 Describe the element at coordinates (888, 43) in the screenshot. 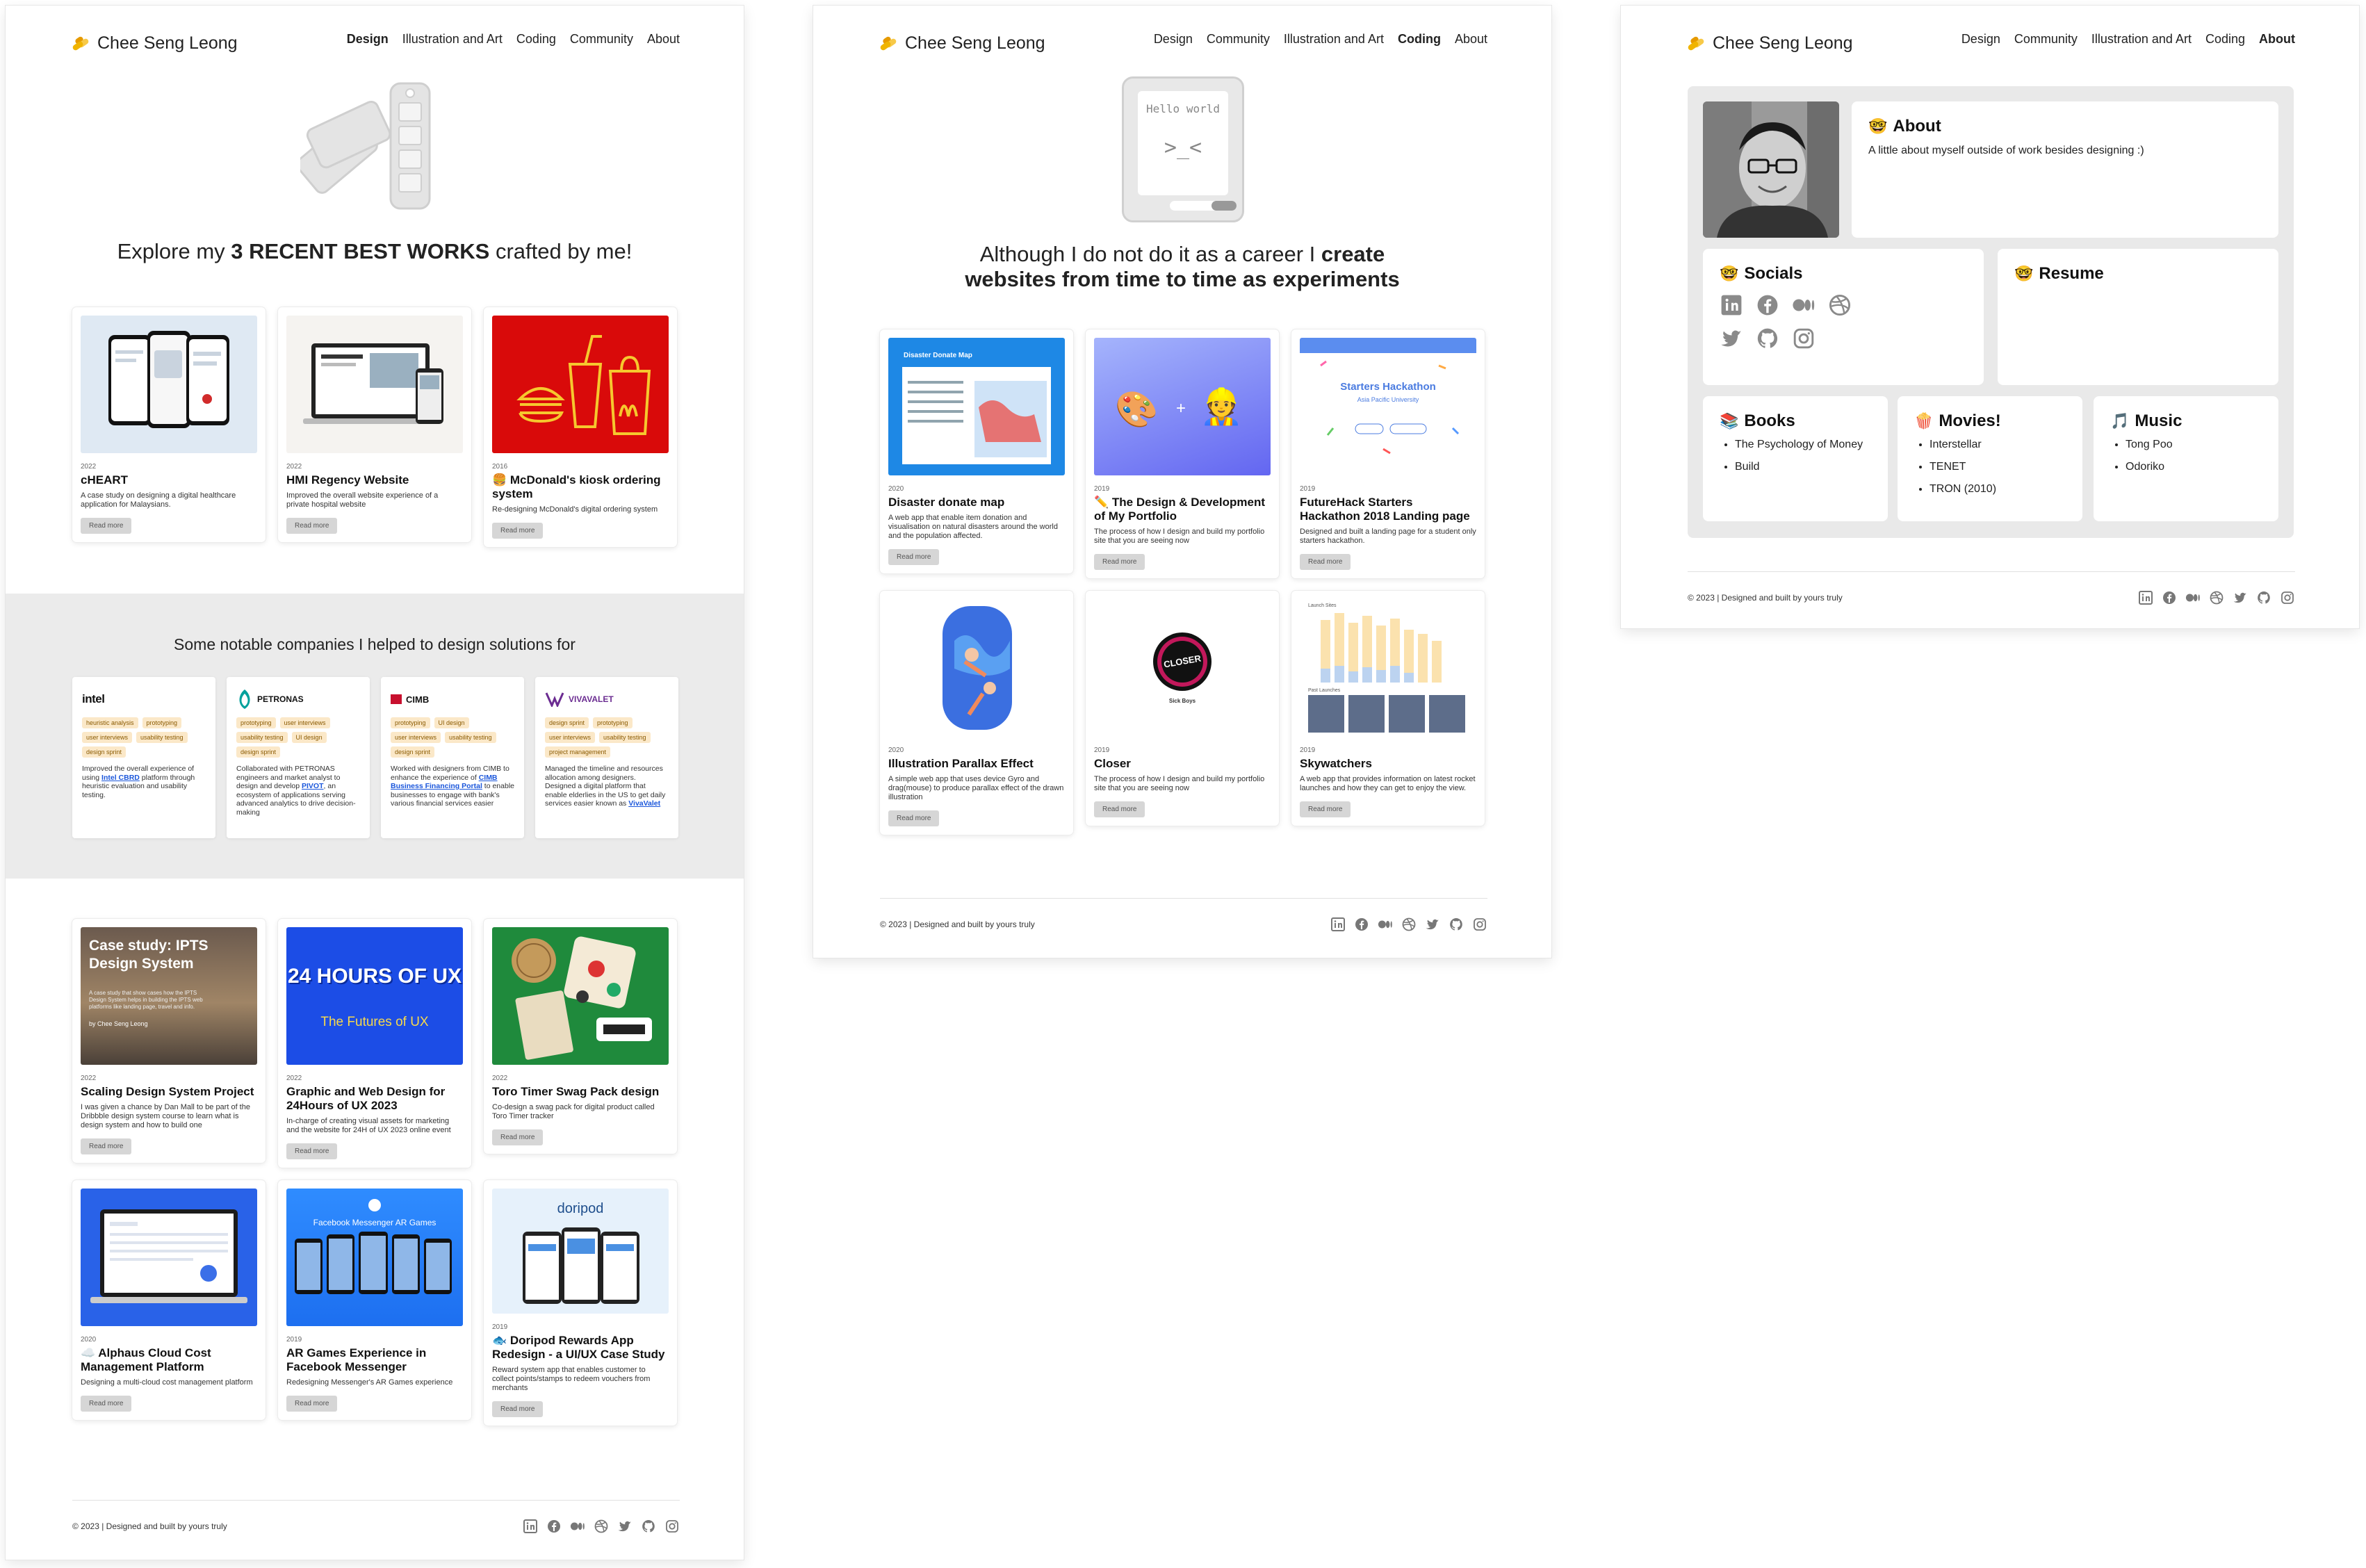

I see `swatch-logo-icon` at that location.